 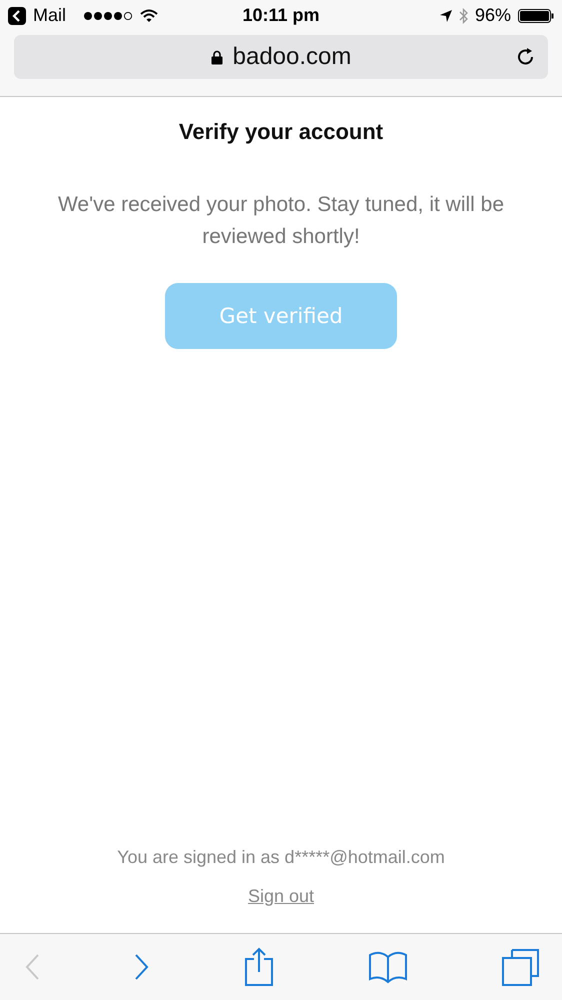 I want to click on signed-in-text: You are signed in as d*****@hotmail.com, so click(x=281, y=857).